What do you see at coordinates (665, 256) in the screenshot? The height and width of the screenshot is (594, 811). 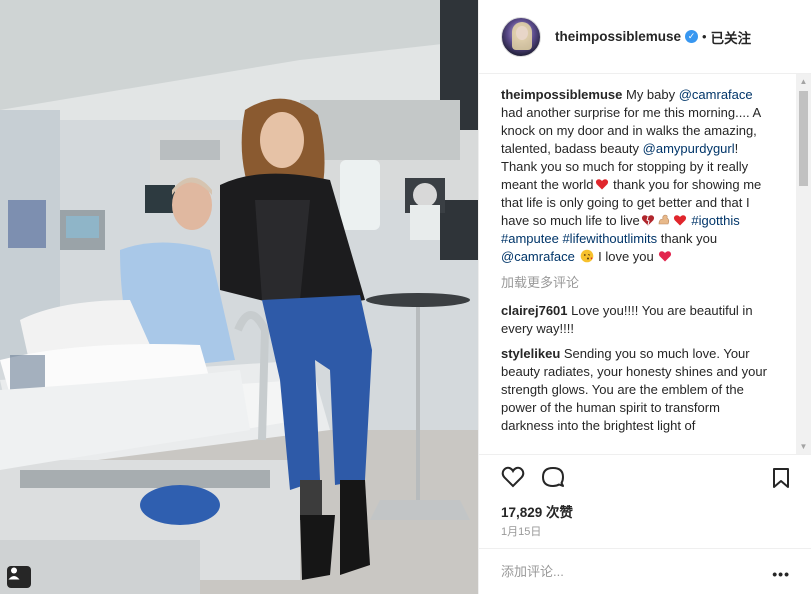 I see `heart-emoji-icon` at bounding box center [665, 256].